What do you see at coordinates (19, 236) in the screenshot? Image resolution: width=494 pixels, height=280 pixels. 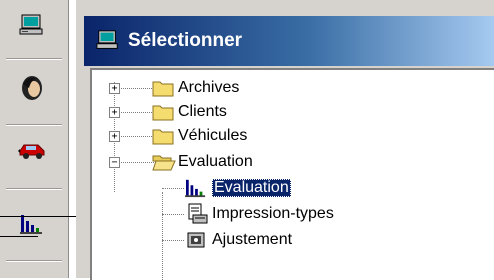 I see `callout-line` at bounding box center [19, 236].